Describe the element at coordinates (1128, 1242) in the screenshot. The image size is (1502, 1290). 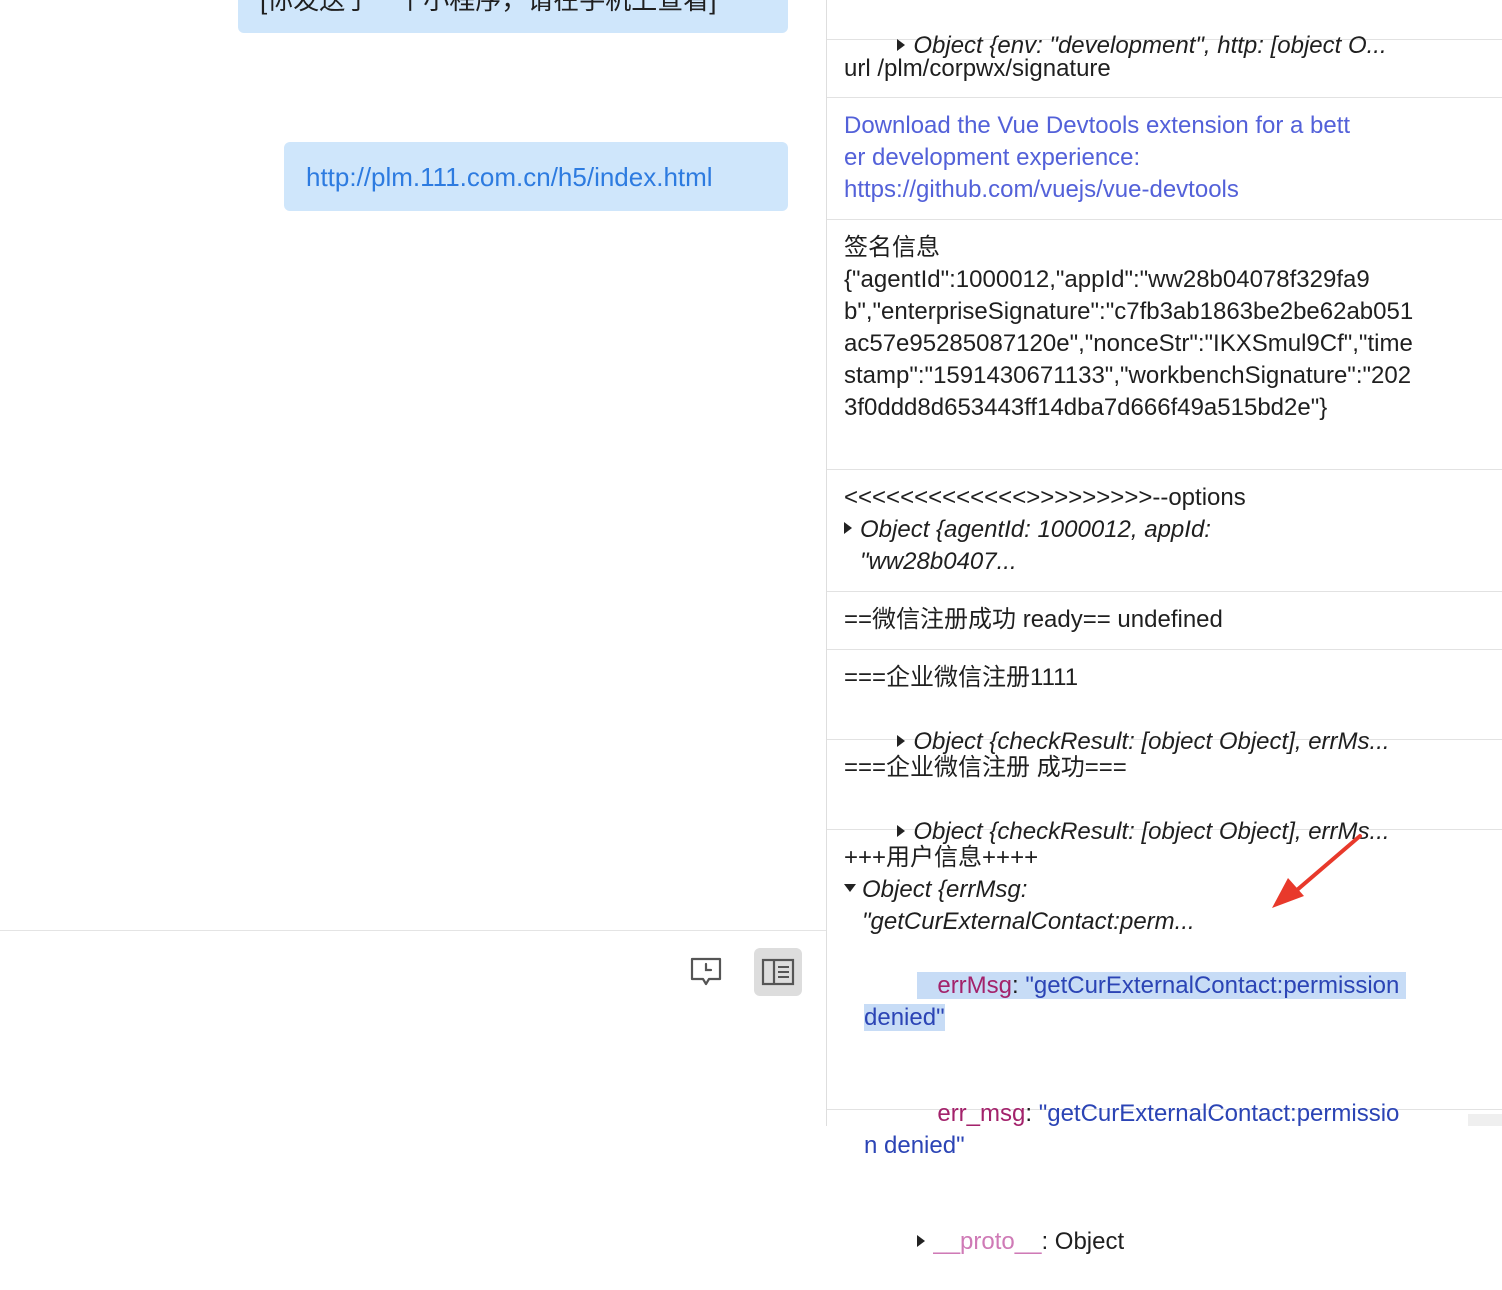
I see `object-prototype: __proto__: Object` at that location.